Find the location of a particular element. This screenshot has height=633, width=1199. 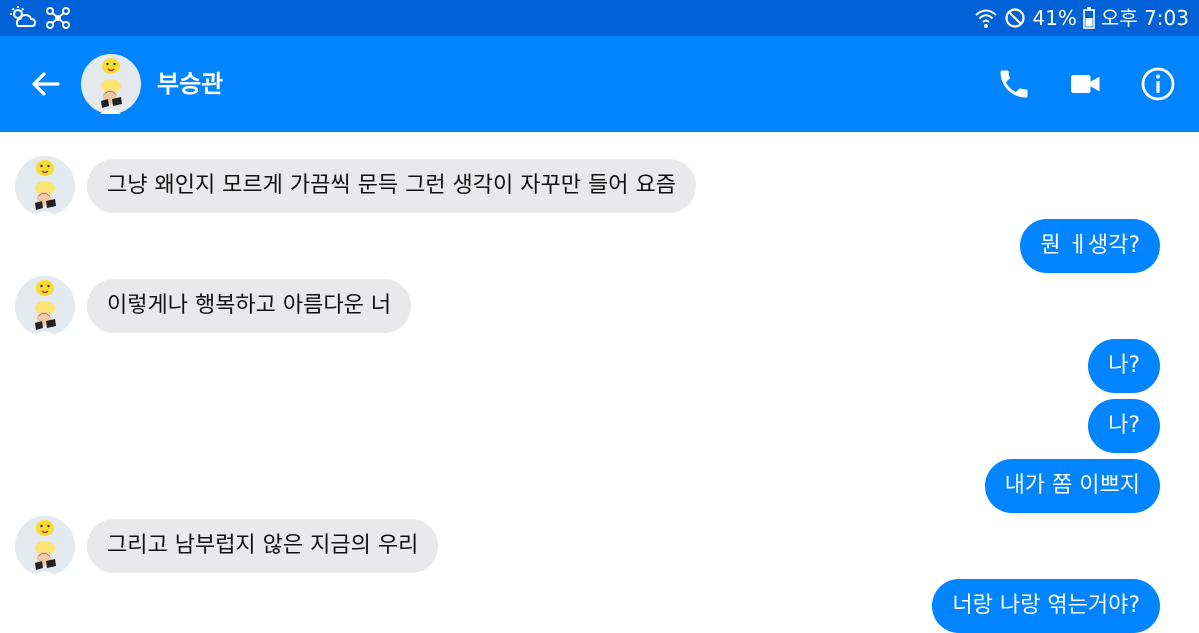

outgoing-message: 너랑 나랑 엮는거야? is located at coordinates (1046, 606).